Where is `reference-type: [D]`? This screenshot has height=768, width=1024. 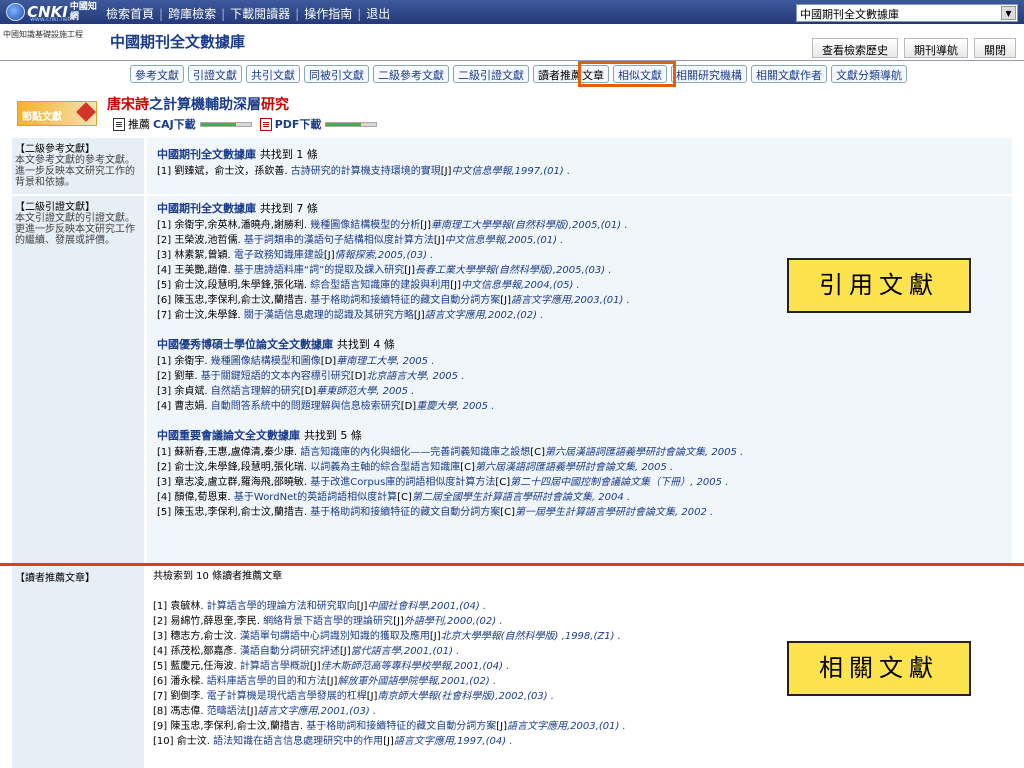
reference-type: [D] is located at coordinates (358, 376).